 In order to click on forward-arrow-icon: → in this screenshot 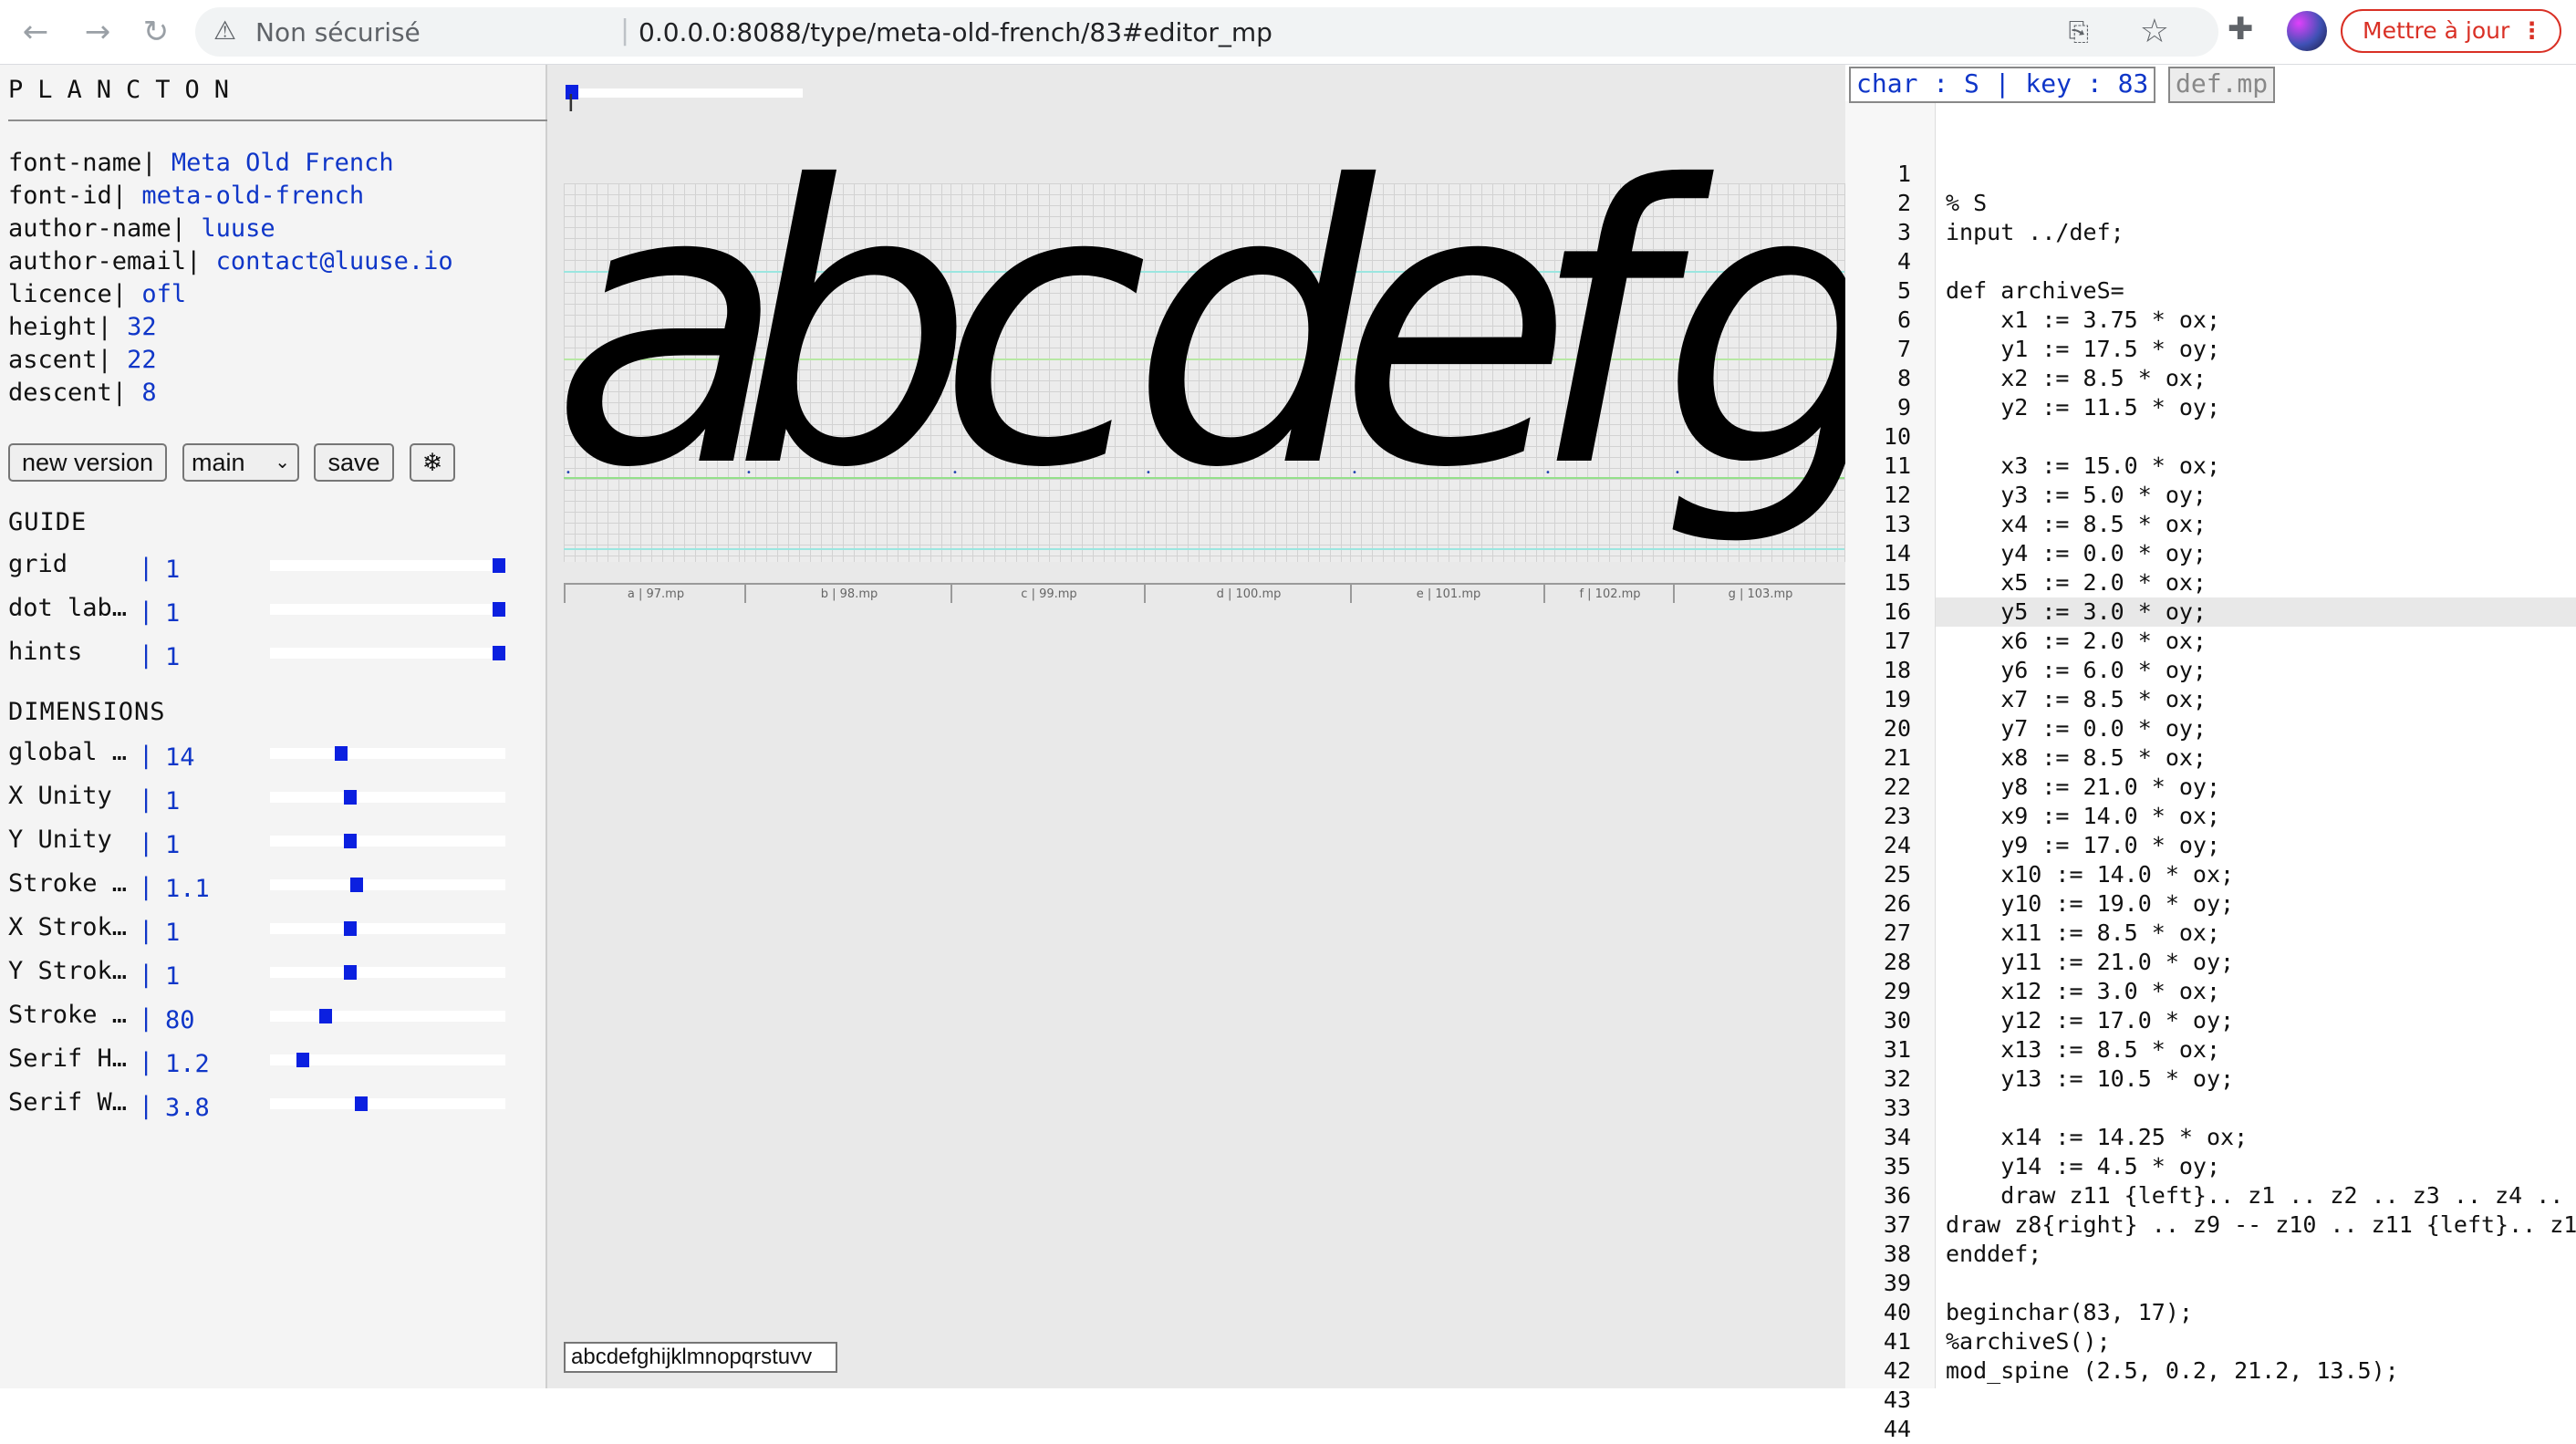, I will do `click(98, 32)`.